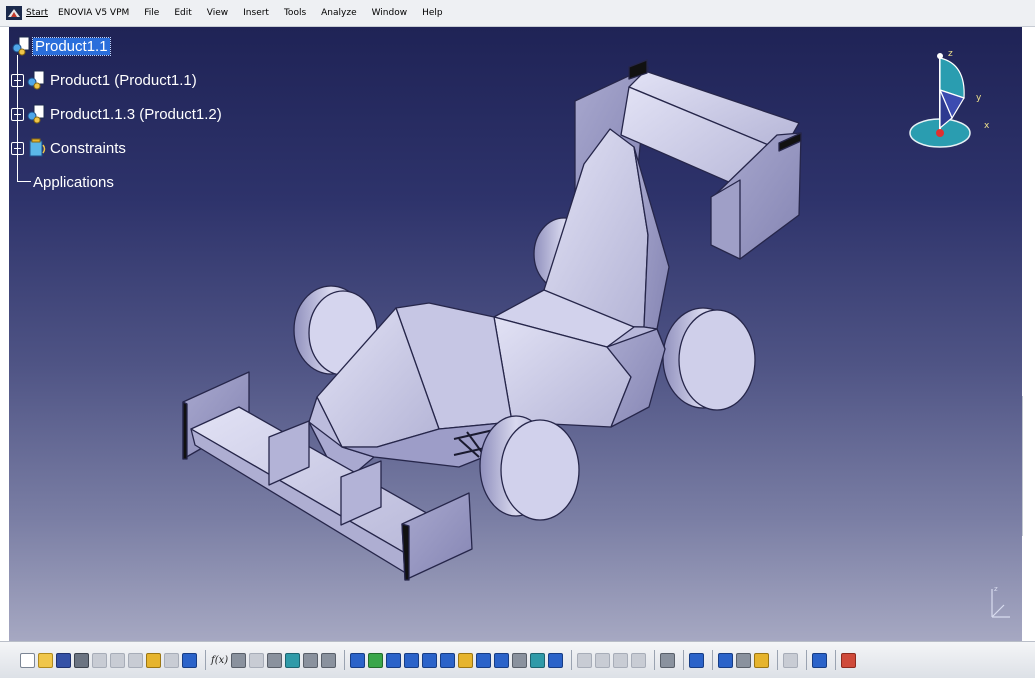 This screenshot has width=1035, height=678. I want to click on bottom-toolbar: f(x), so click(517, 659).